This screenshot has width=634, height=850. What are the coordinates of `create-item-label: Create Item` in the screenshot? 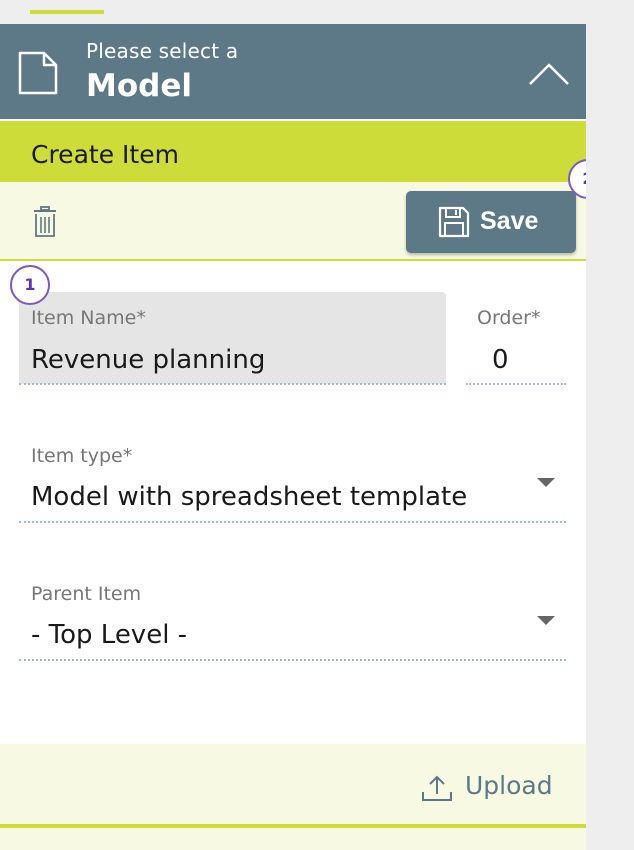 It's located at (105, 154).